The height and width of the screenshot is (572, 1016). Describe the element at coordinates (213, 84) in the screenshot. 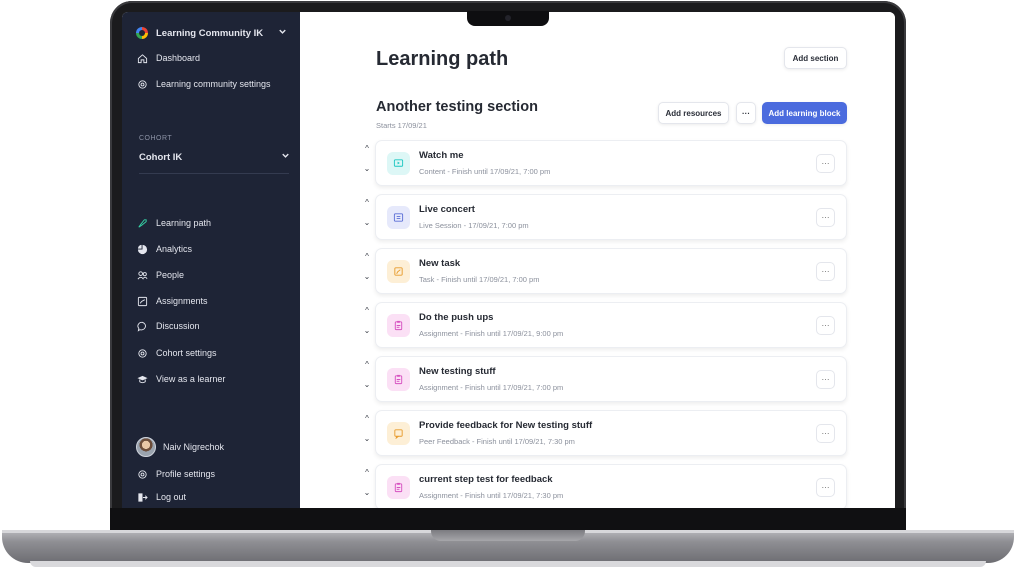

I see `sidebar-item-label: Learning community settings` at that location.